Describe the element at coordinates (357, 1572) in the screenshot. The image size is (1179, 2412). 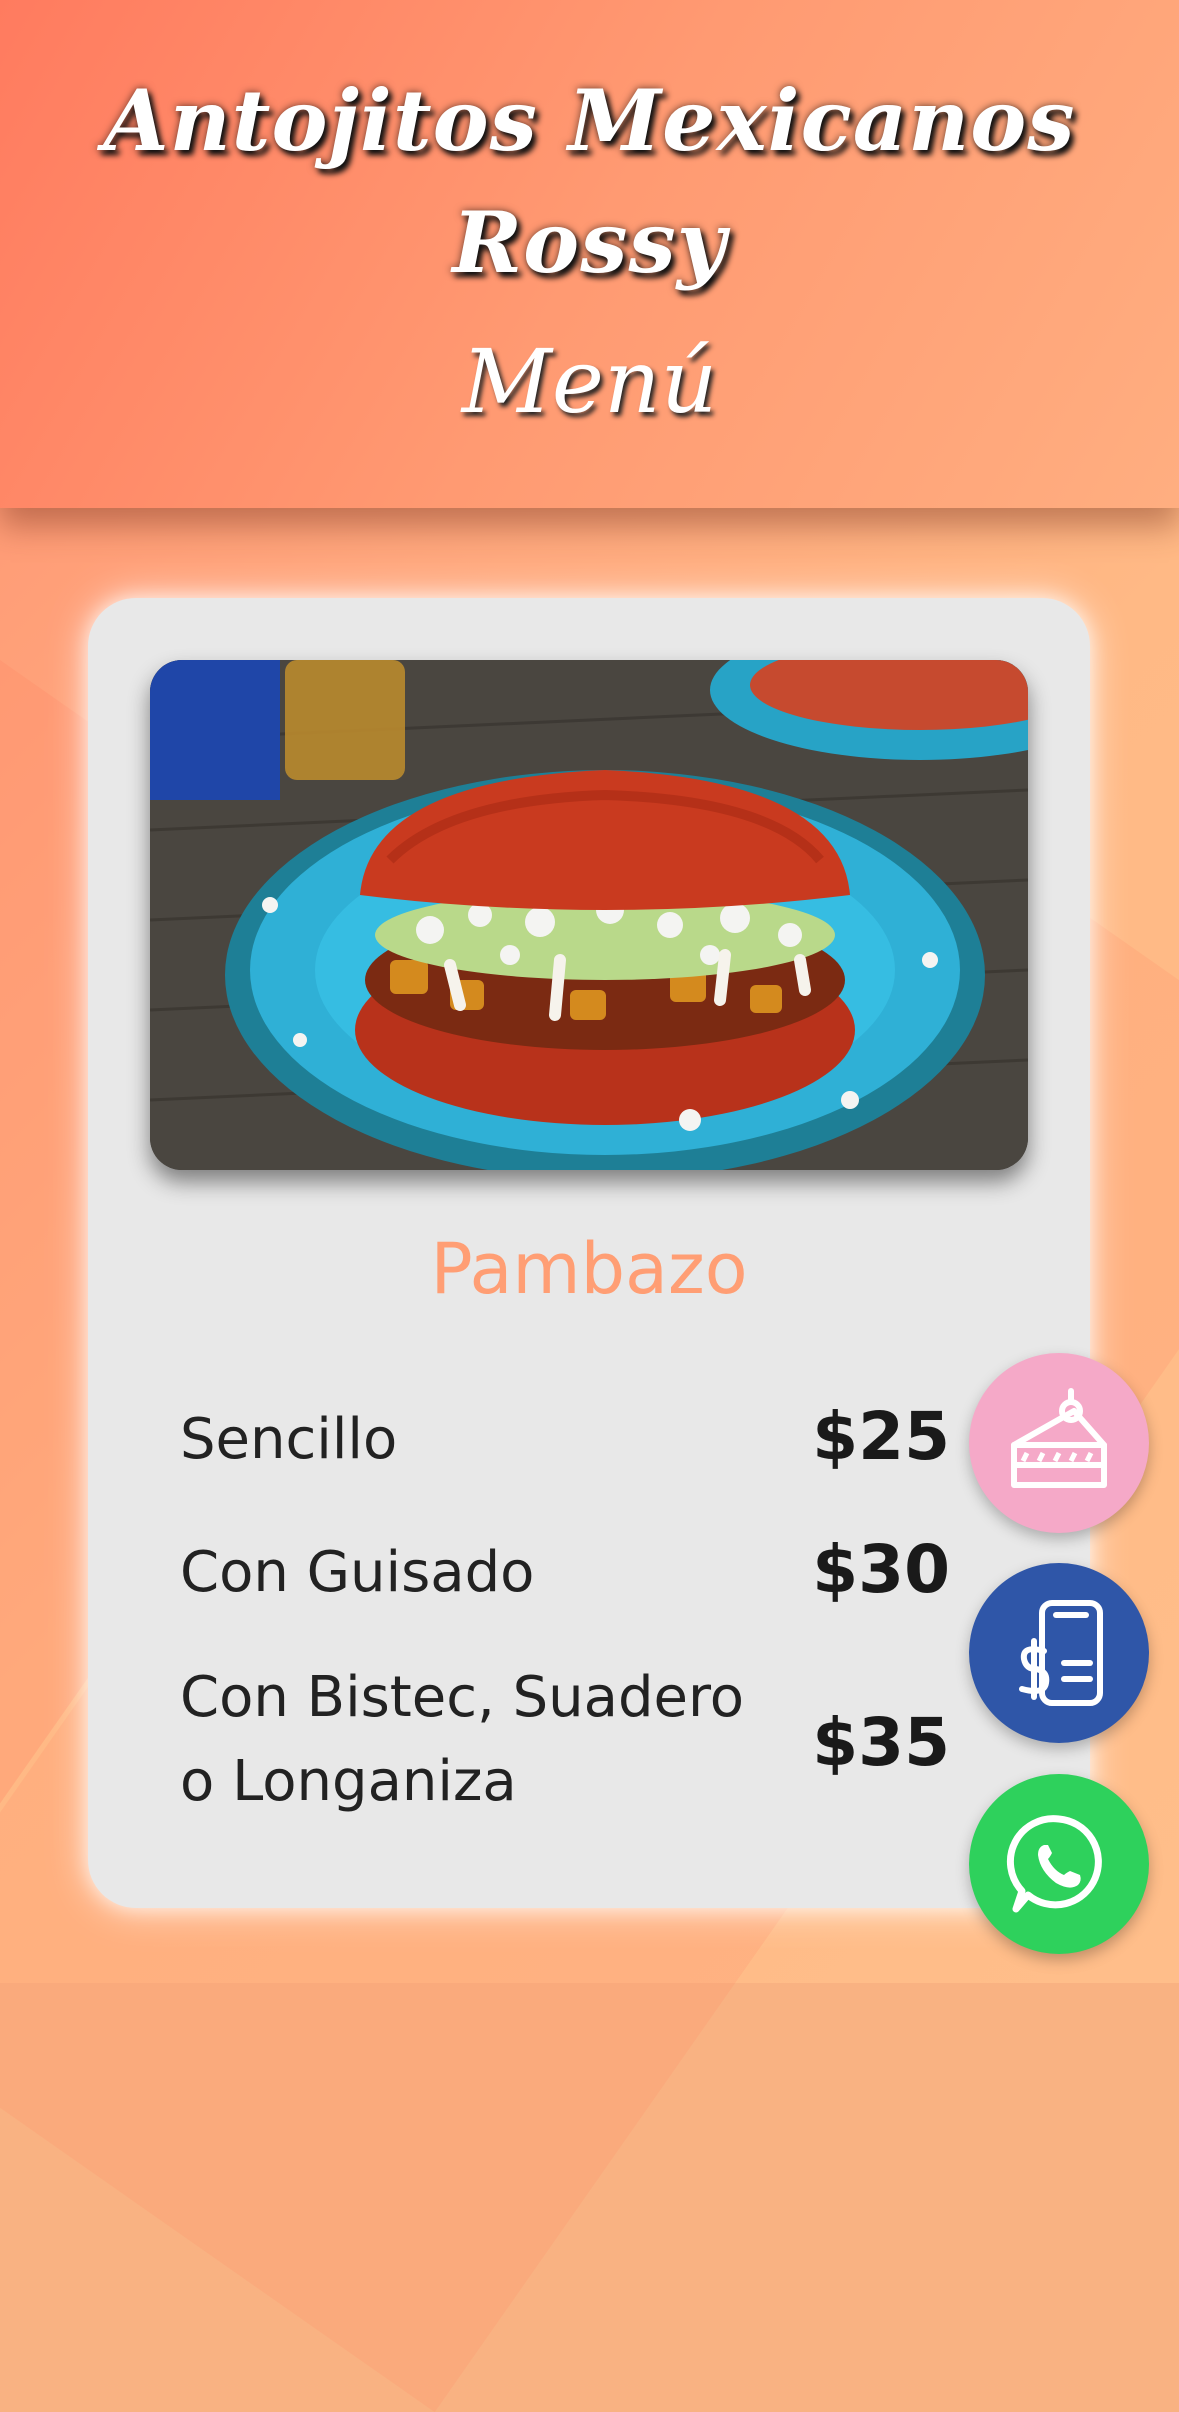
I see `price-label: Con Guisado` at that location.